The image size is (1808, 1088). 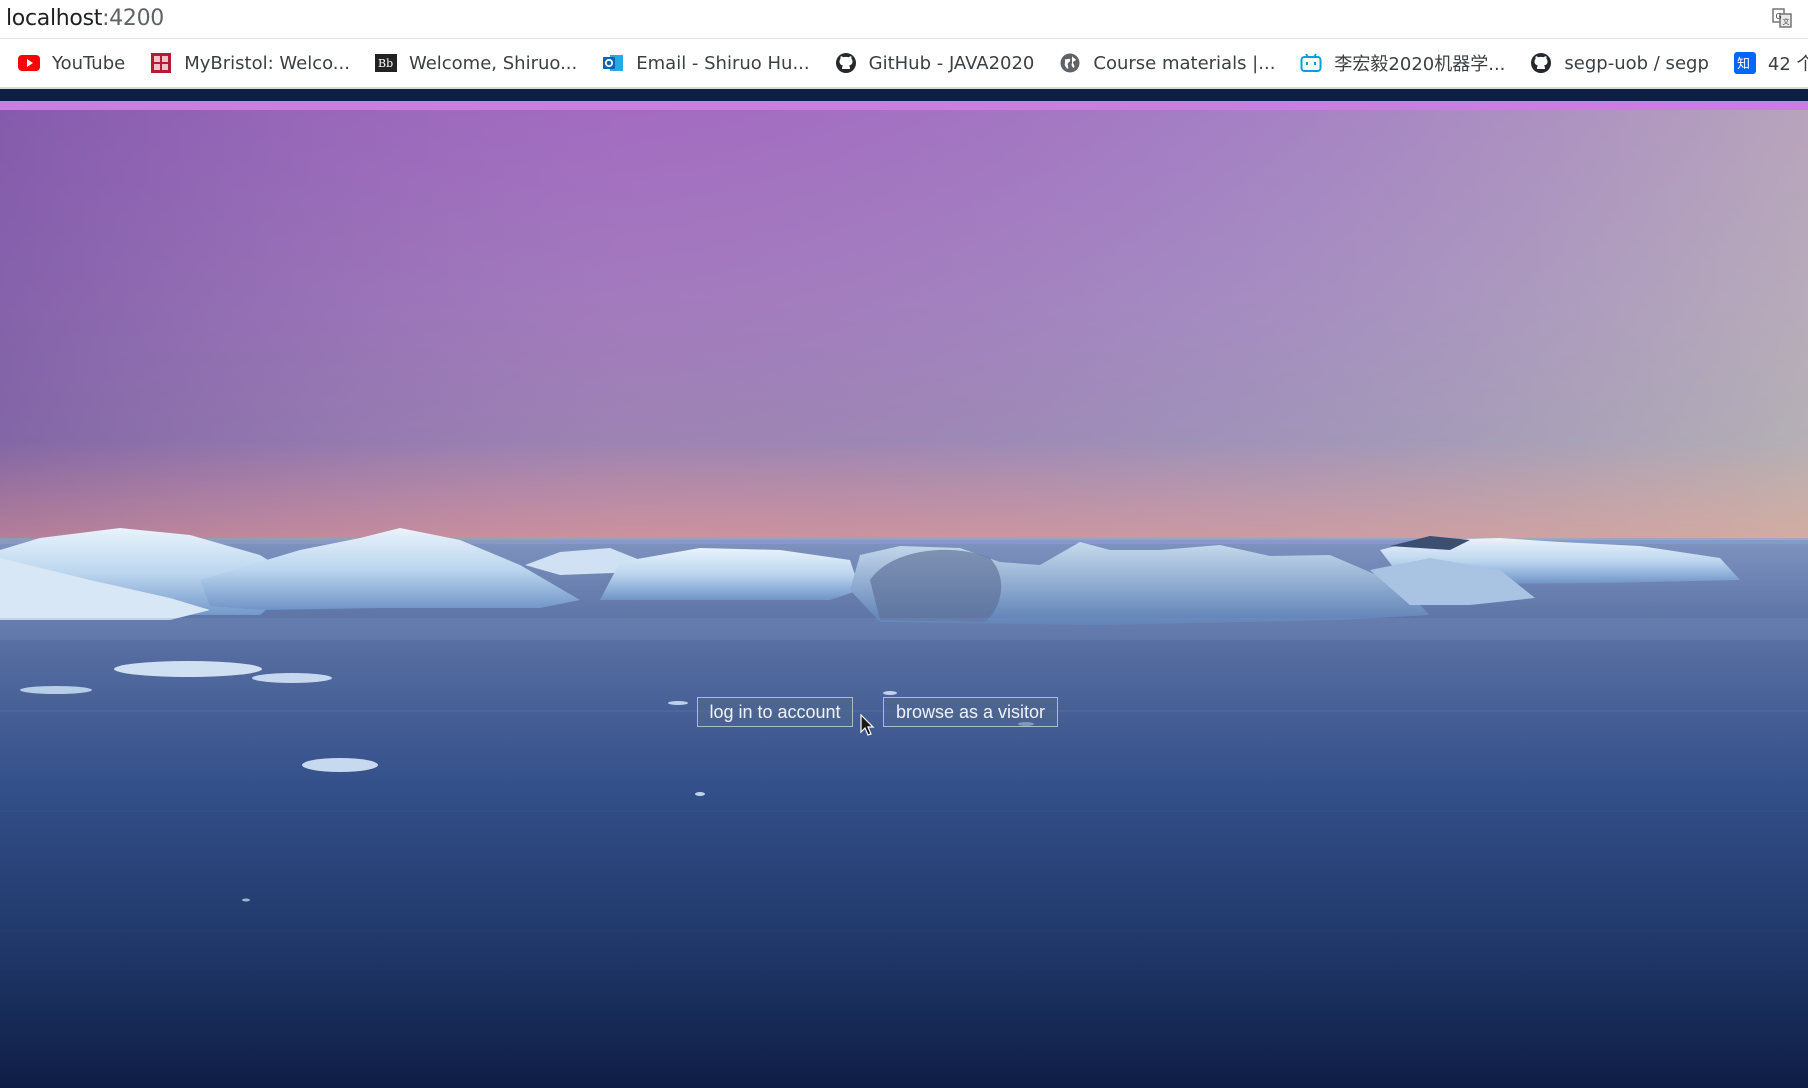 What do you see at coordinates (89, 63) in the screenshot?
I see `bookmark-label: YouTube` at bounding box center [89, 63].